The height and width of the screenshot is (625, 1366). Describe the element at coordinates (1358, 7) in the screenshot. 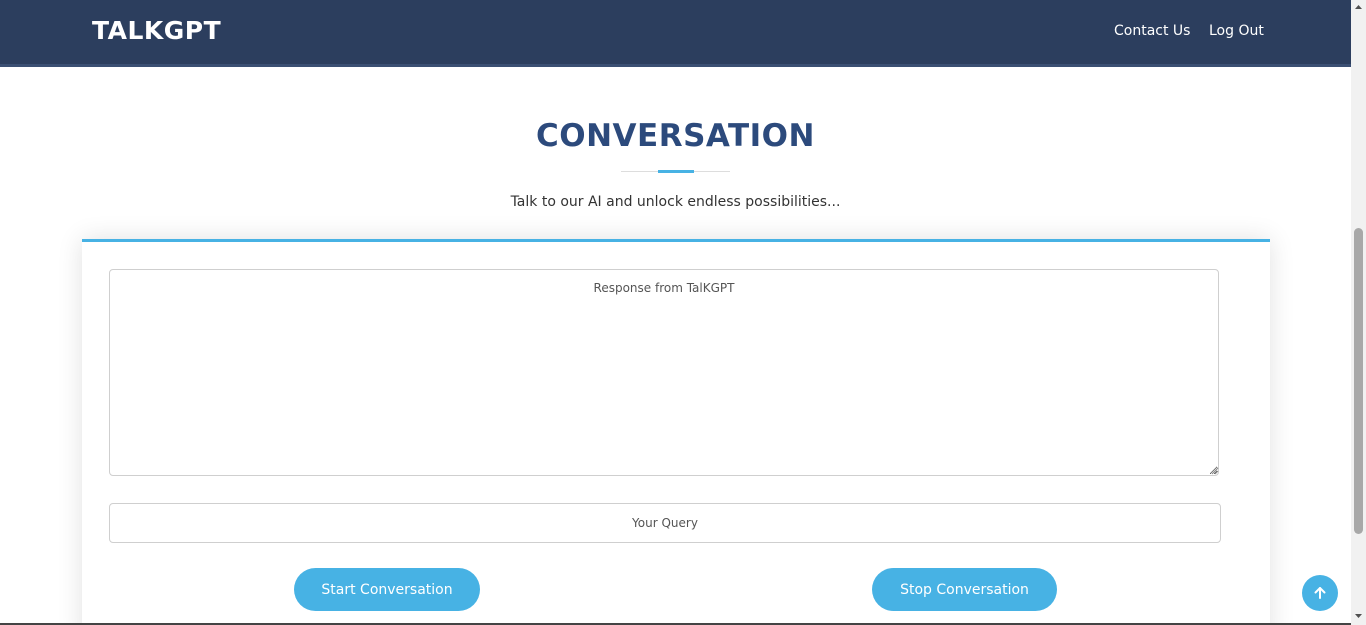

I see `scroll-up-arrow-icon` at that location.